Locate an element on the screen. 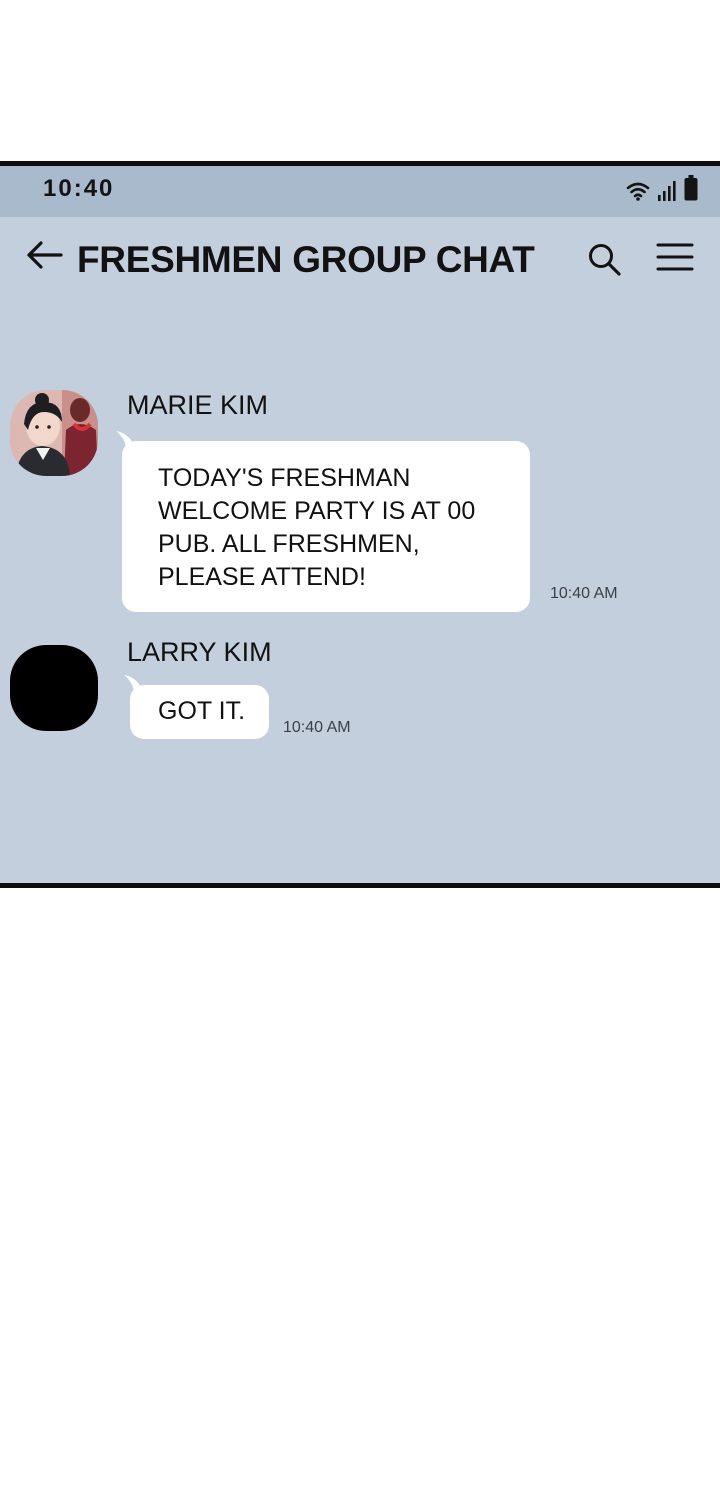  avatar-larry-kim is located at coordinates (54, 688).